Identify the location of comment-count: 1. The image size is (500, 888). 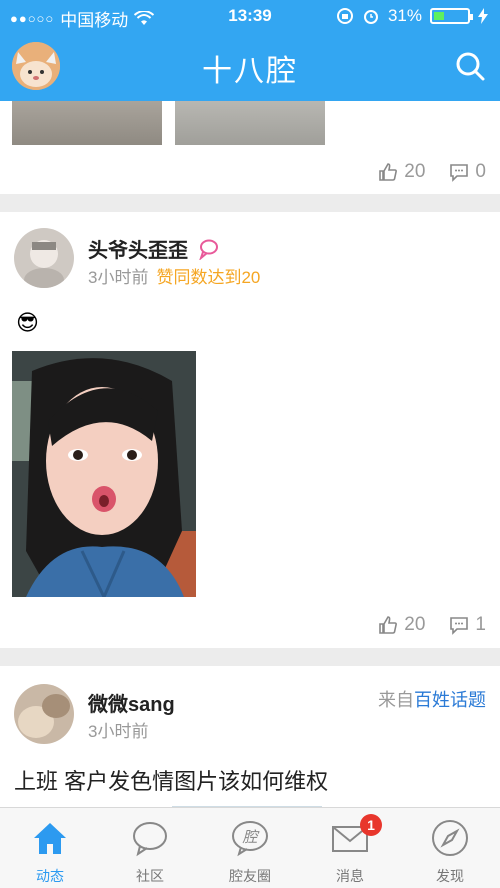
(480, 624).